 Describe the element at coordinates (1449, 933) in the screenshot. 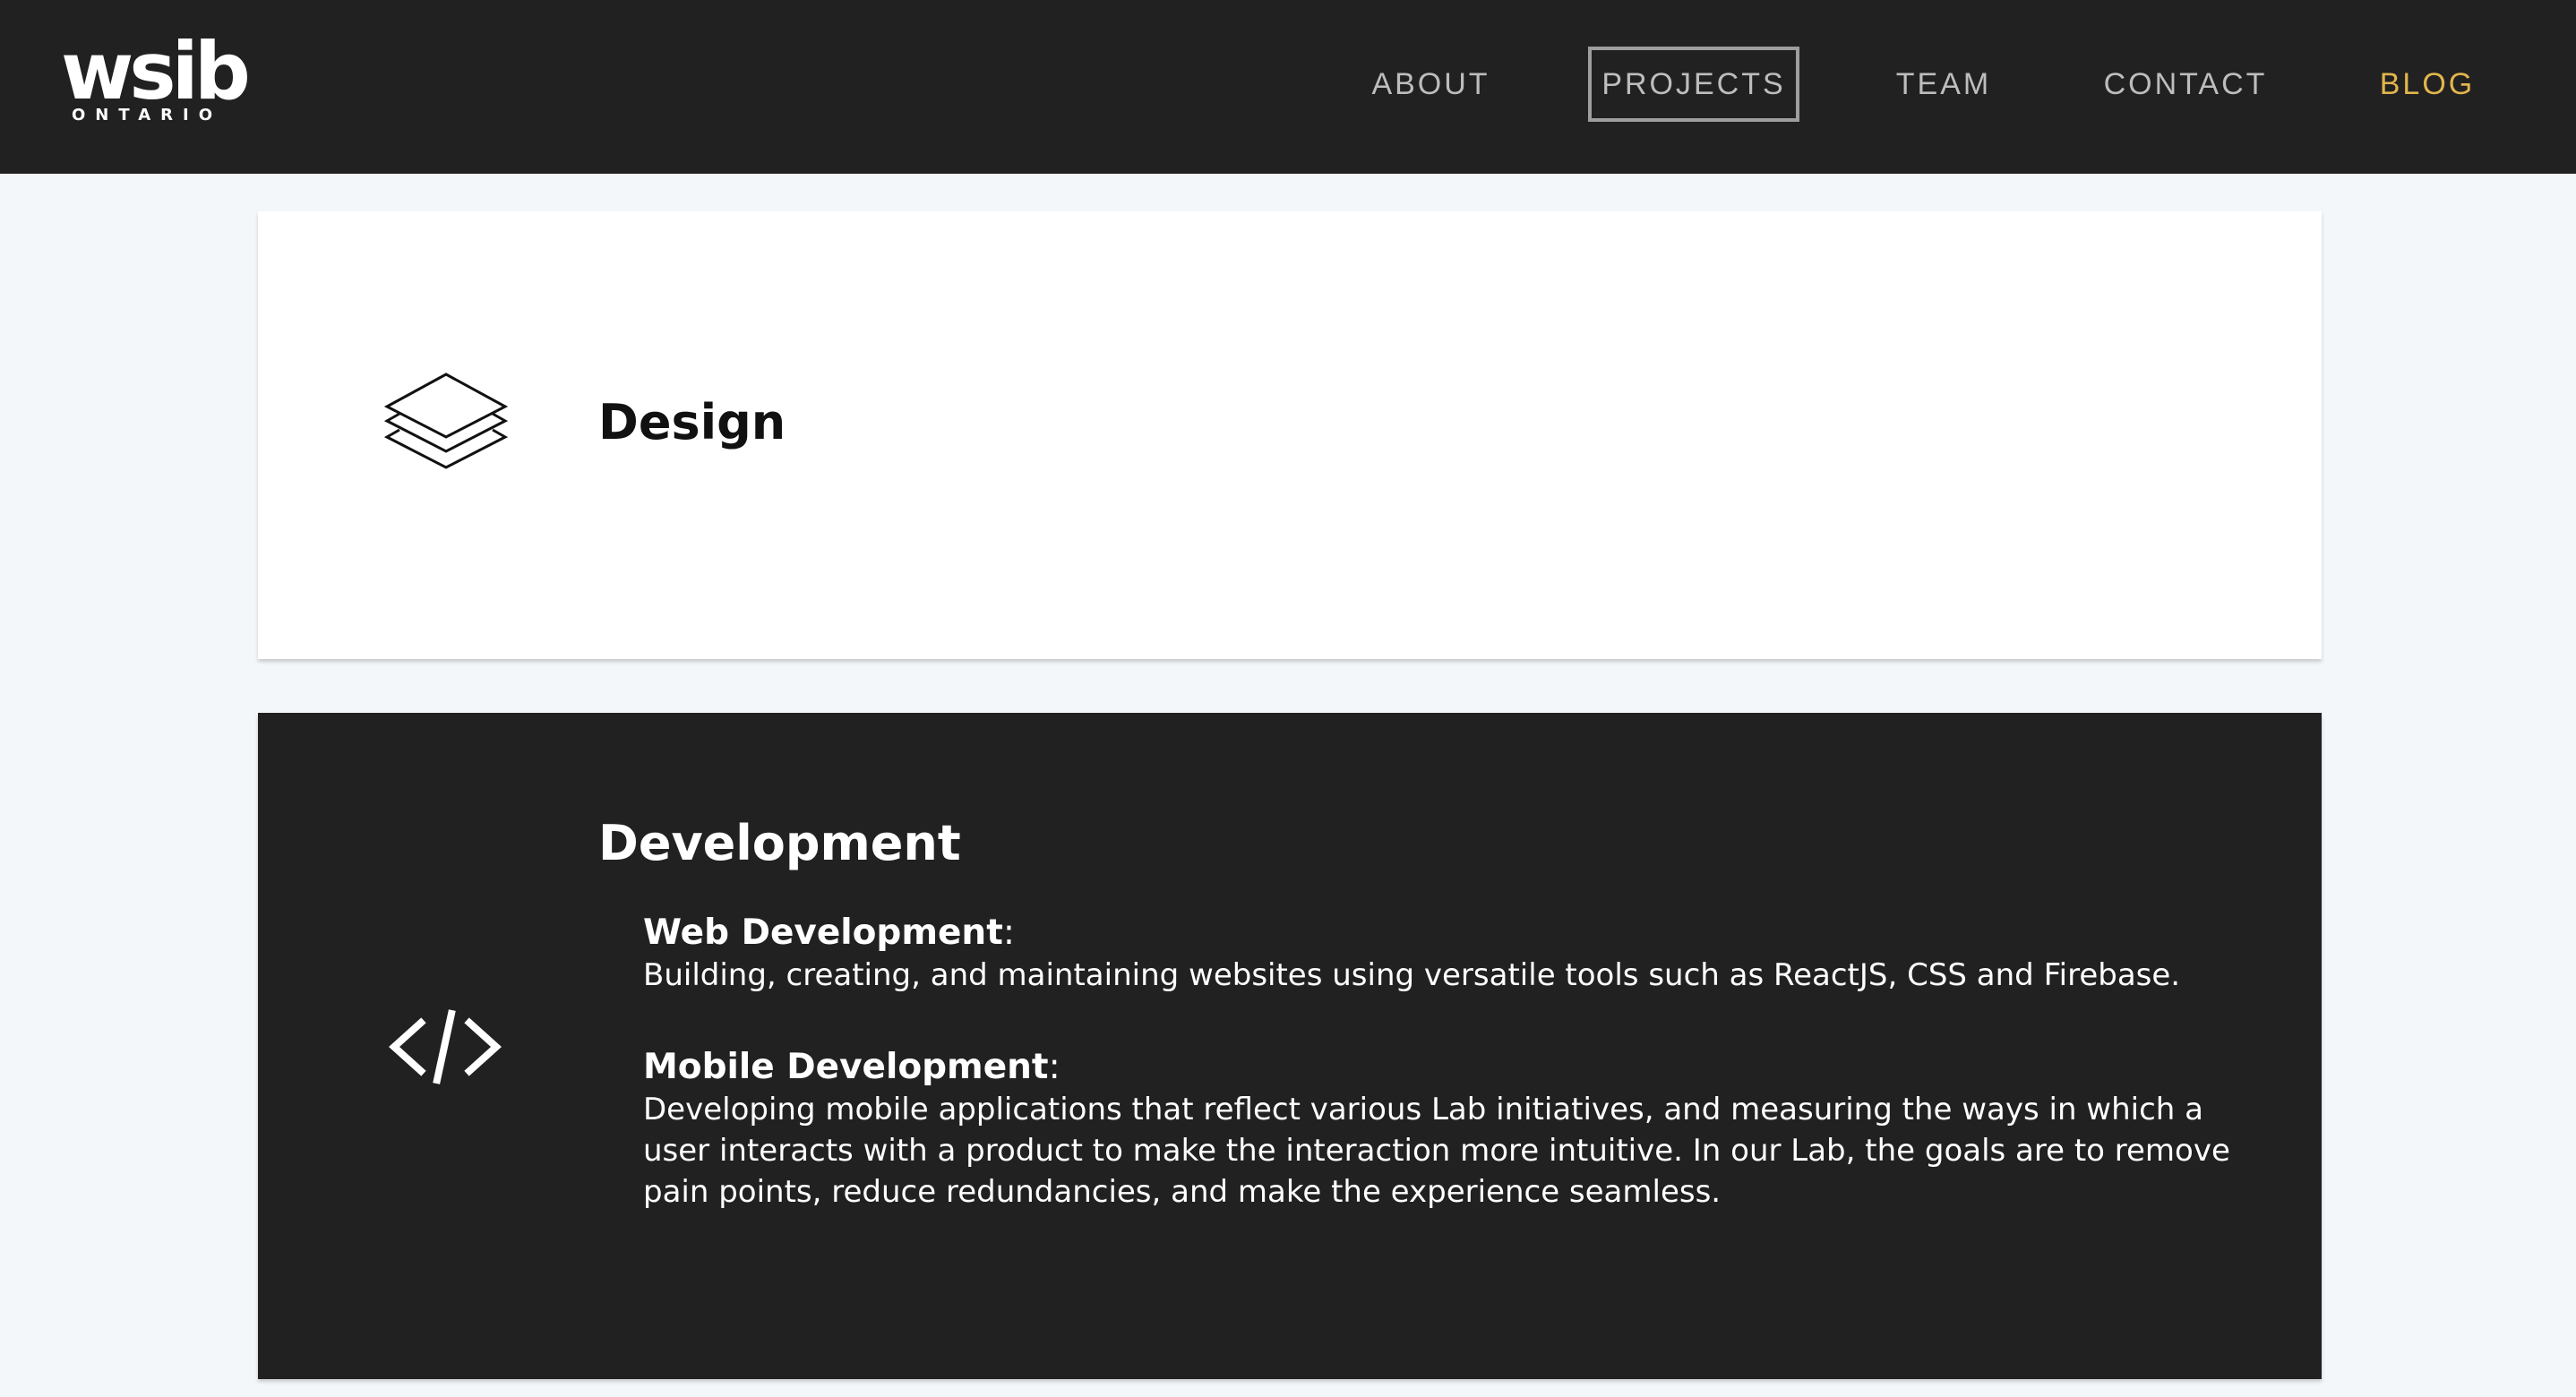

I see `web-development-heading: Web Development:` at that location.